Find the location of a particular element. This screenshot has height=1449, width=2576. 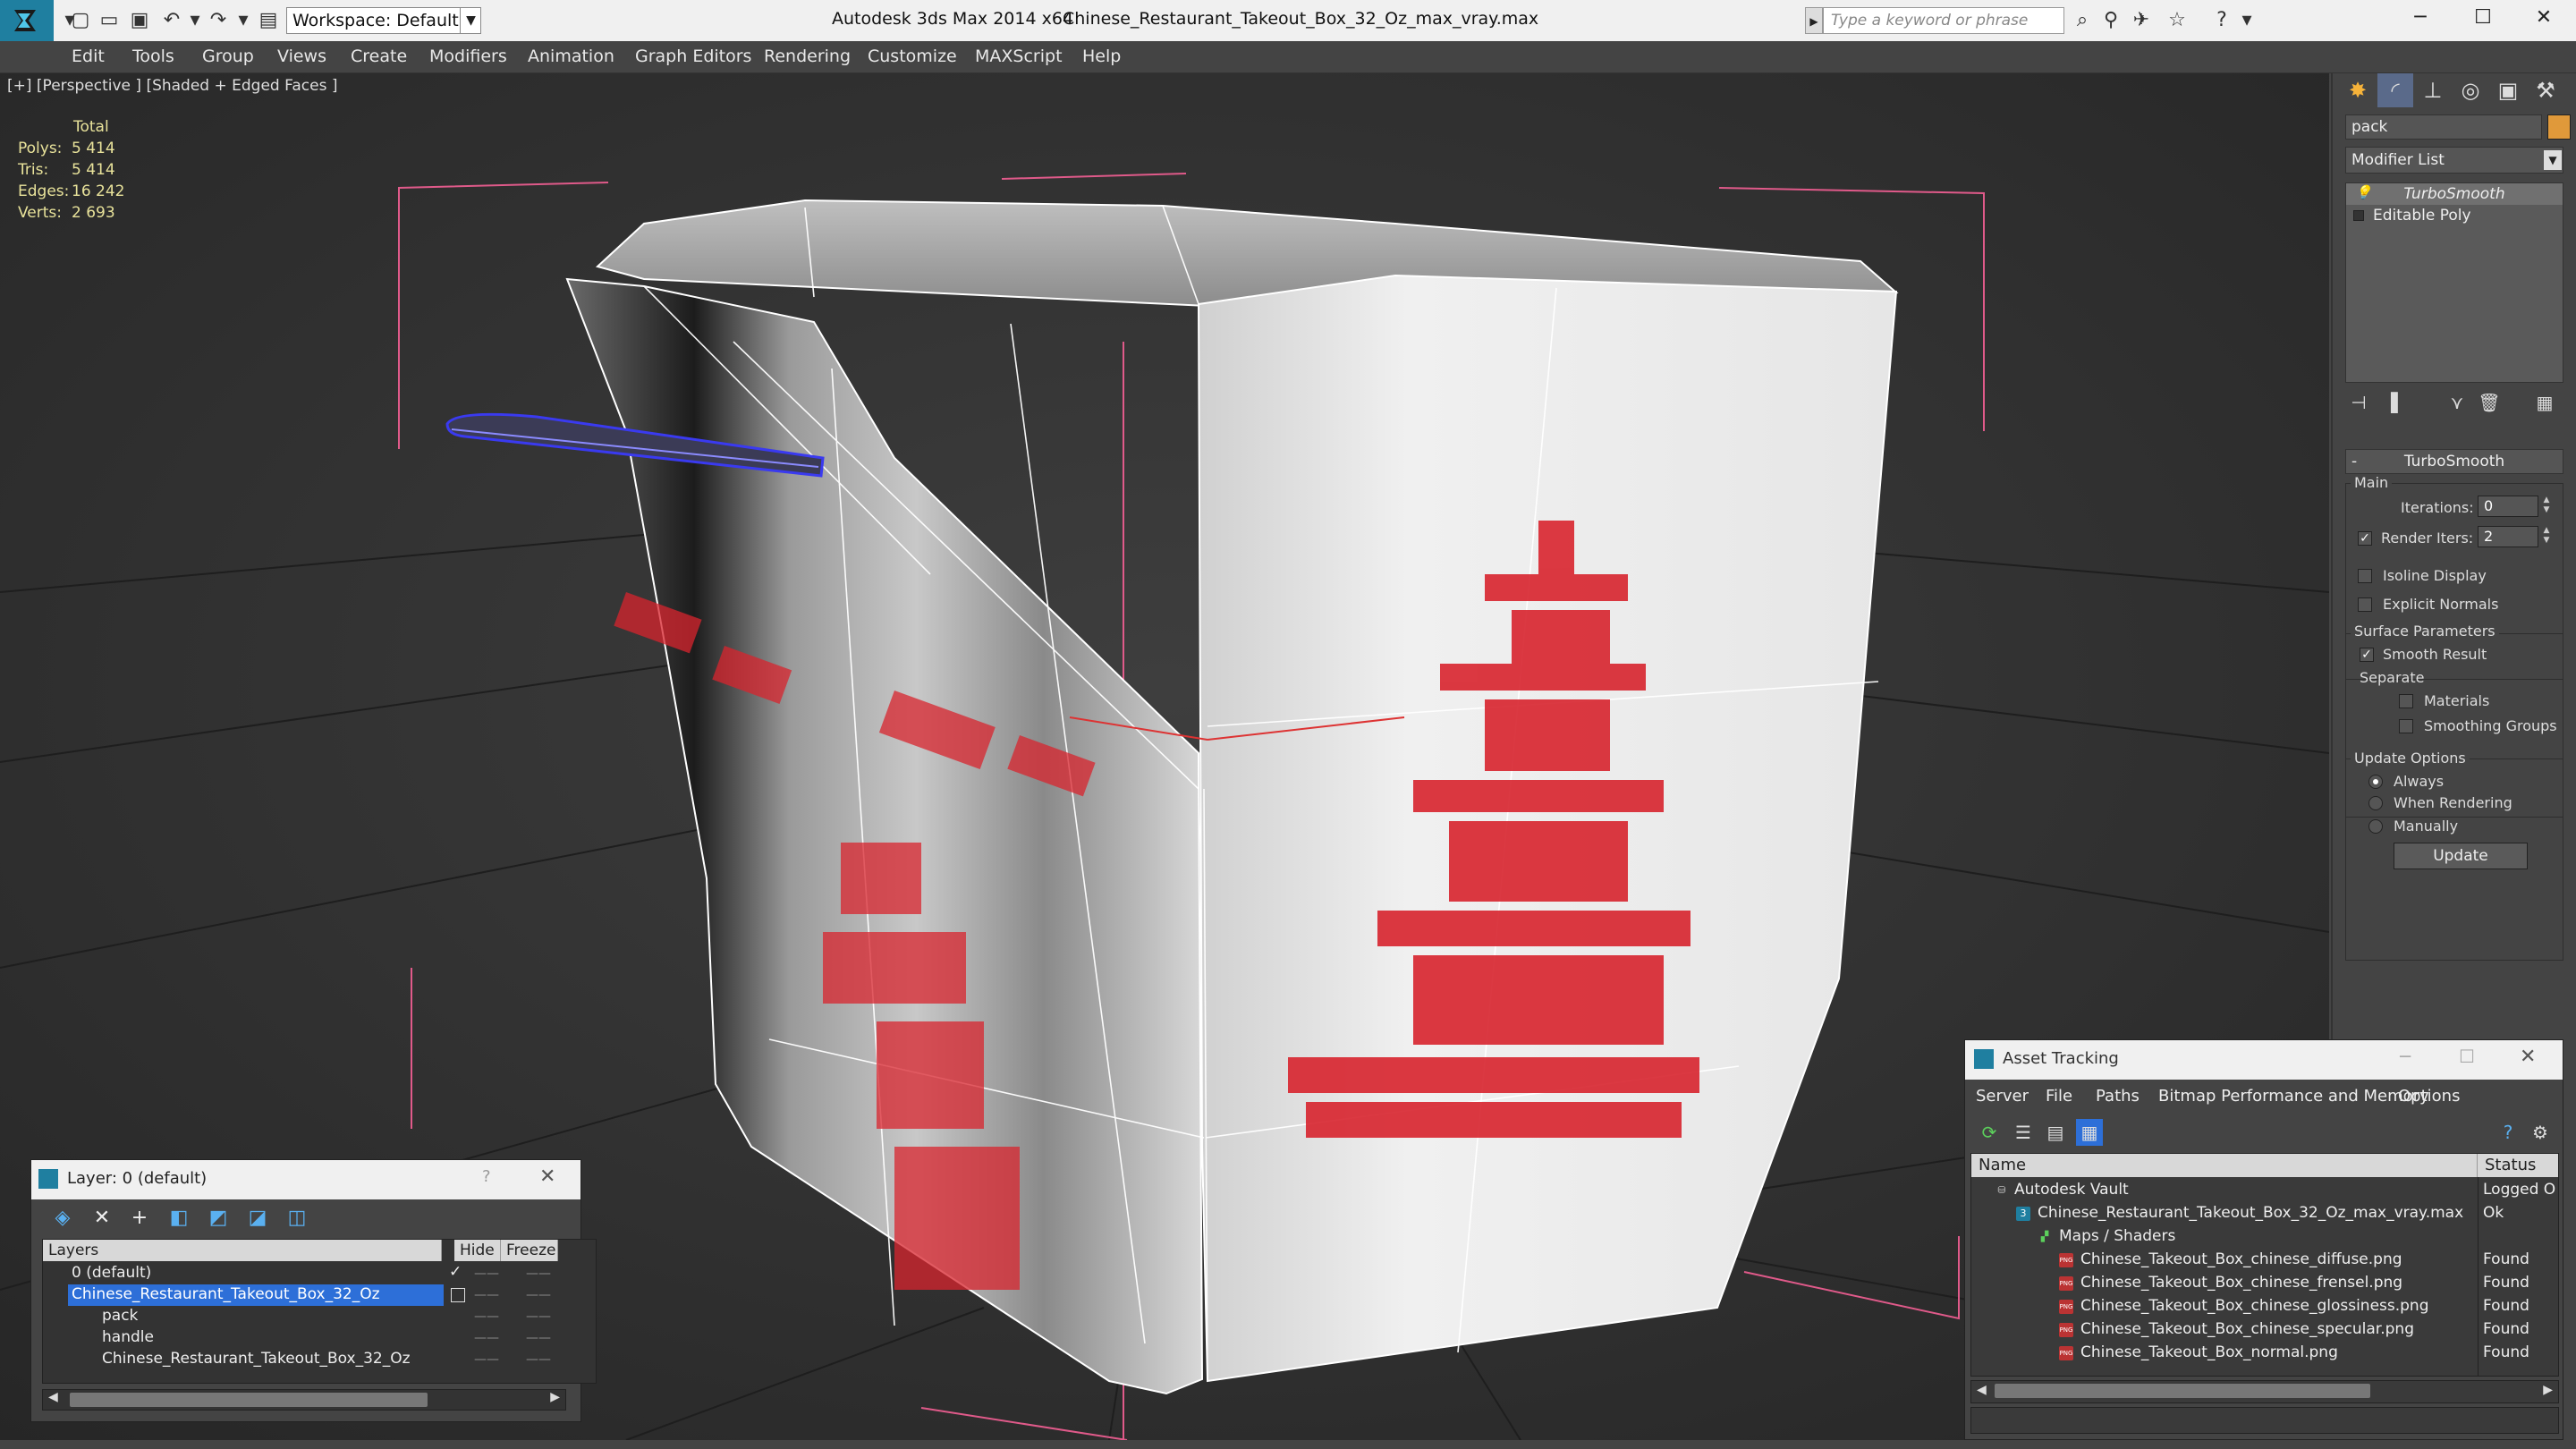

asset-menu-file: File is located at coordinates (2059, 1096).